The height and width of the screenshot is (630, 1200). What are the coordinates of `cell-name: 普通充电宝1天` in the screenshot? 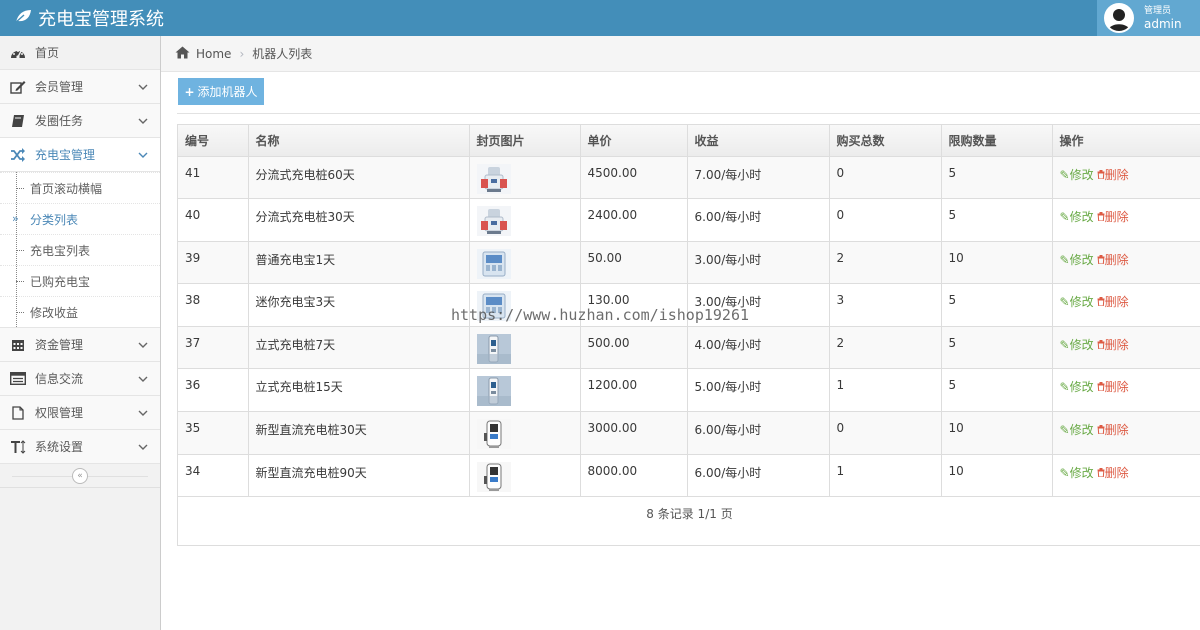 It's located at (359, 263).